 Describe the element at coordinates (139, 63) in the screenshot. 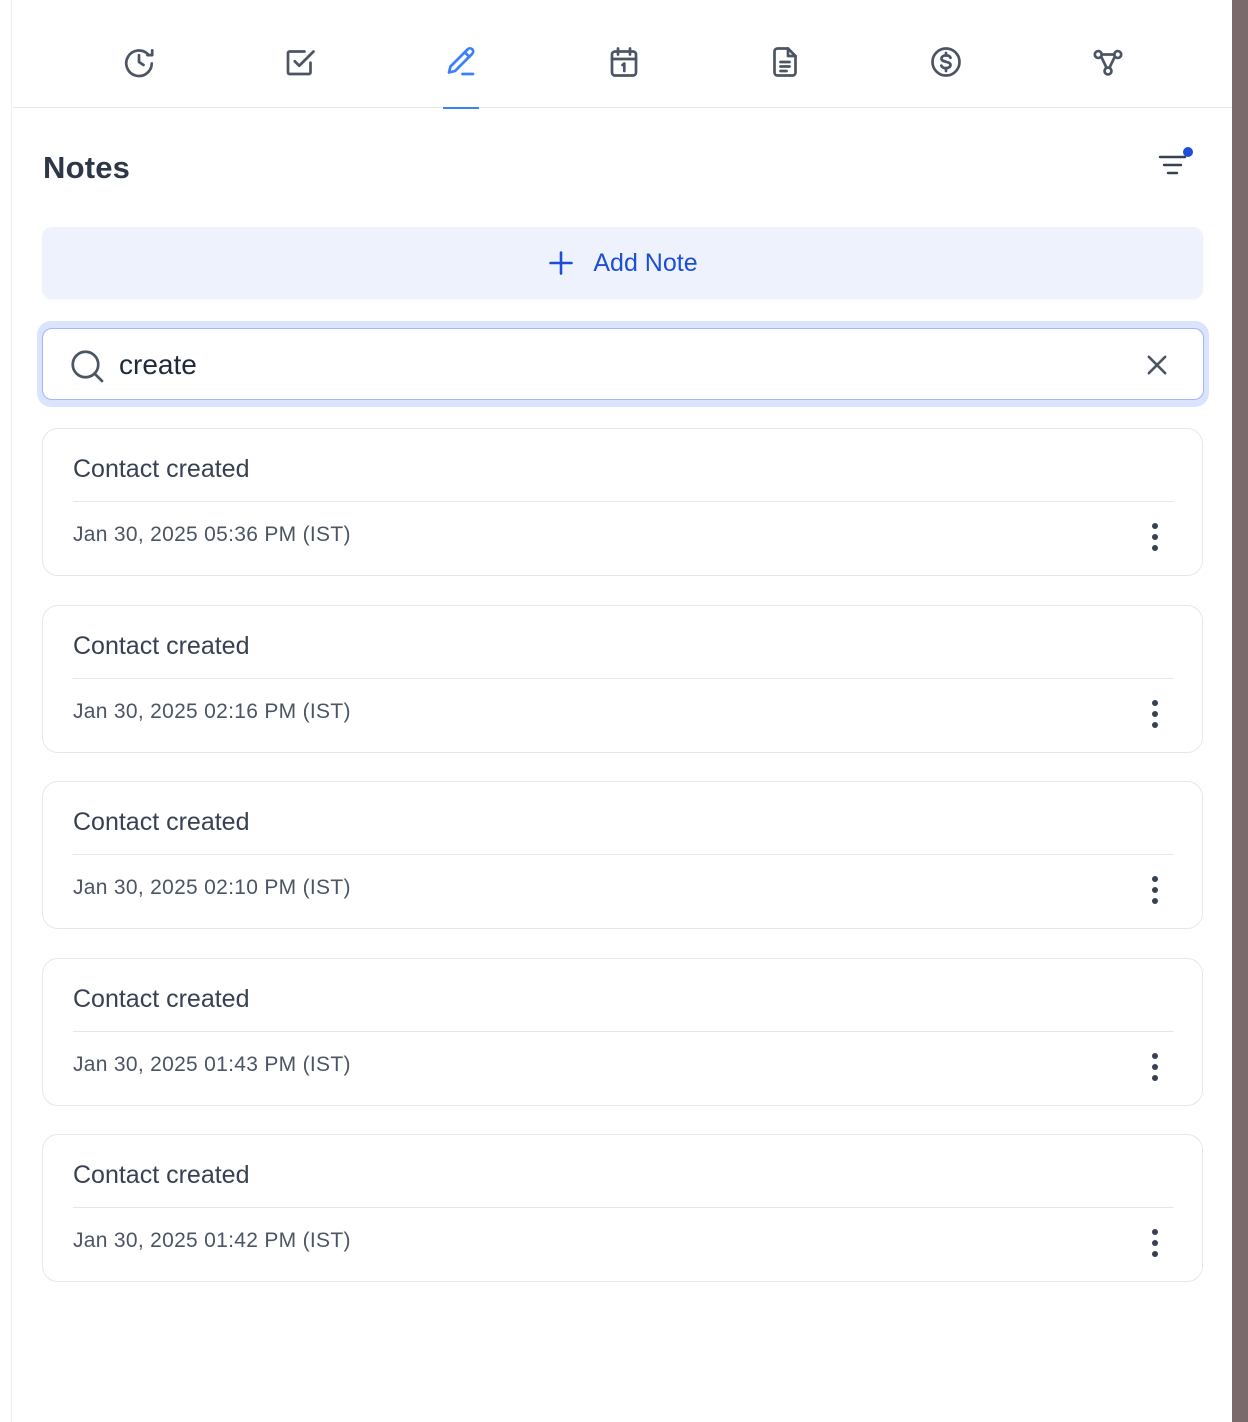

I see `history-icon` at that location.